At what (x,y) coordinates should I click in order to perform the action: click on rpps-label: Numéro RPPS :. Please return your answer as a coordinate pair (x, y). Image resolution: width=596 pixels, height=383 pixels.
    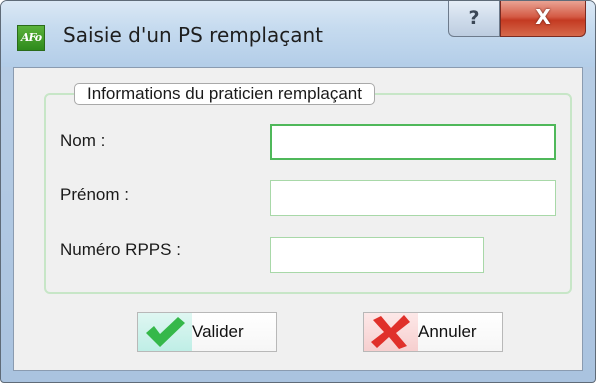
    Looking at the image, I should click on (120, 249).